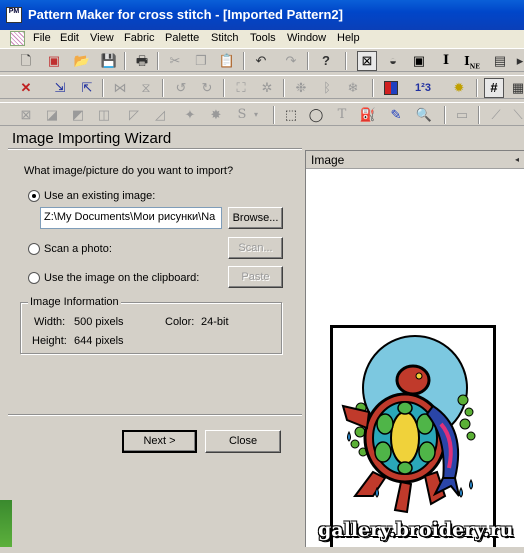  Describe the element at coordinates (368, 115) in the screenshot. I see `fill-bucket-icon: ⛽` at that location.